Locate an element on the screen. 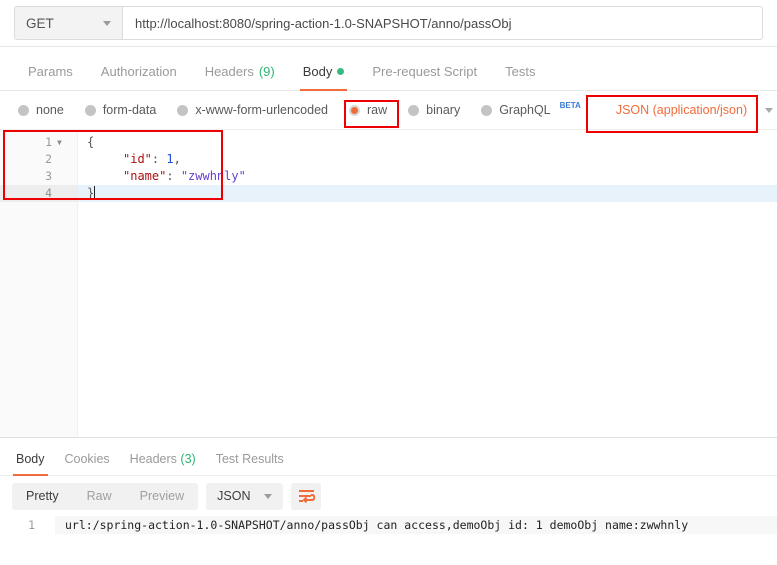 This screenshot has width=777, height=565. tab-headers-label: Headers is located at coordinates (229, 71).